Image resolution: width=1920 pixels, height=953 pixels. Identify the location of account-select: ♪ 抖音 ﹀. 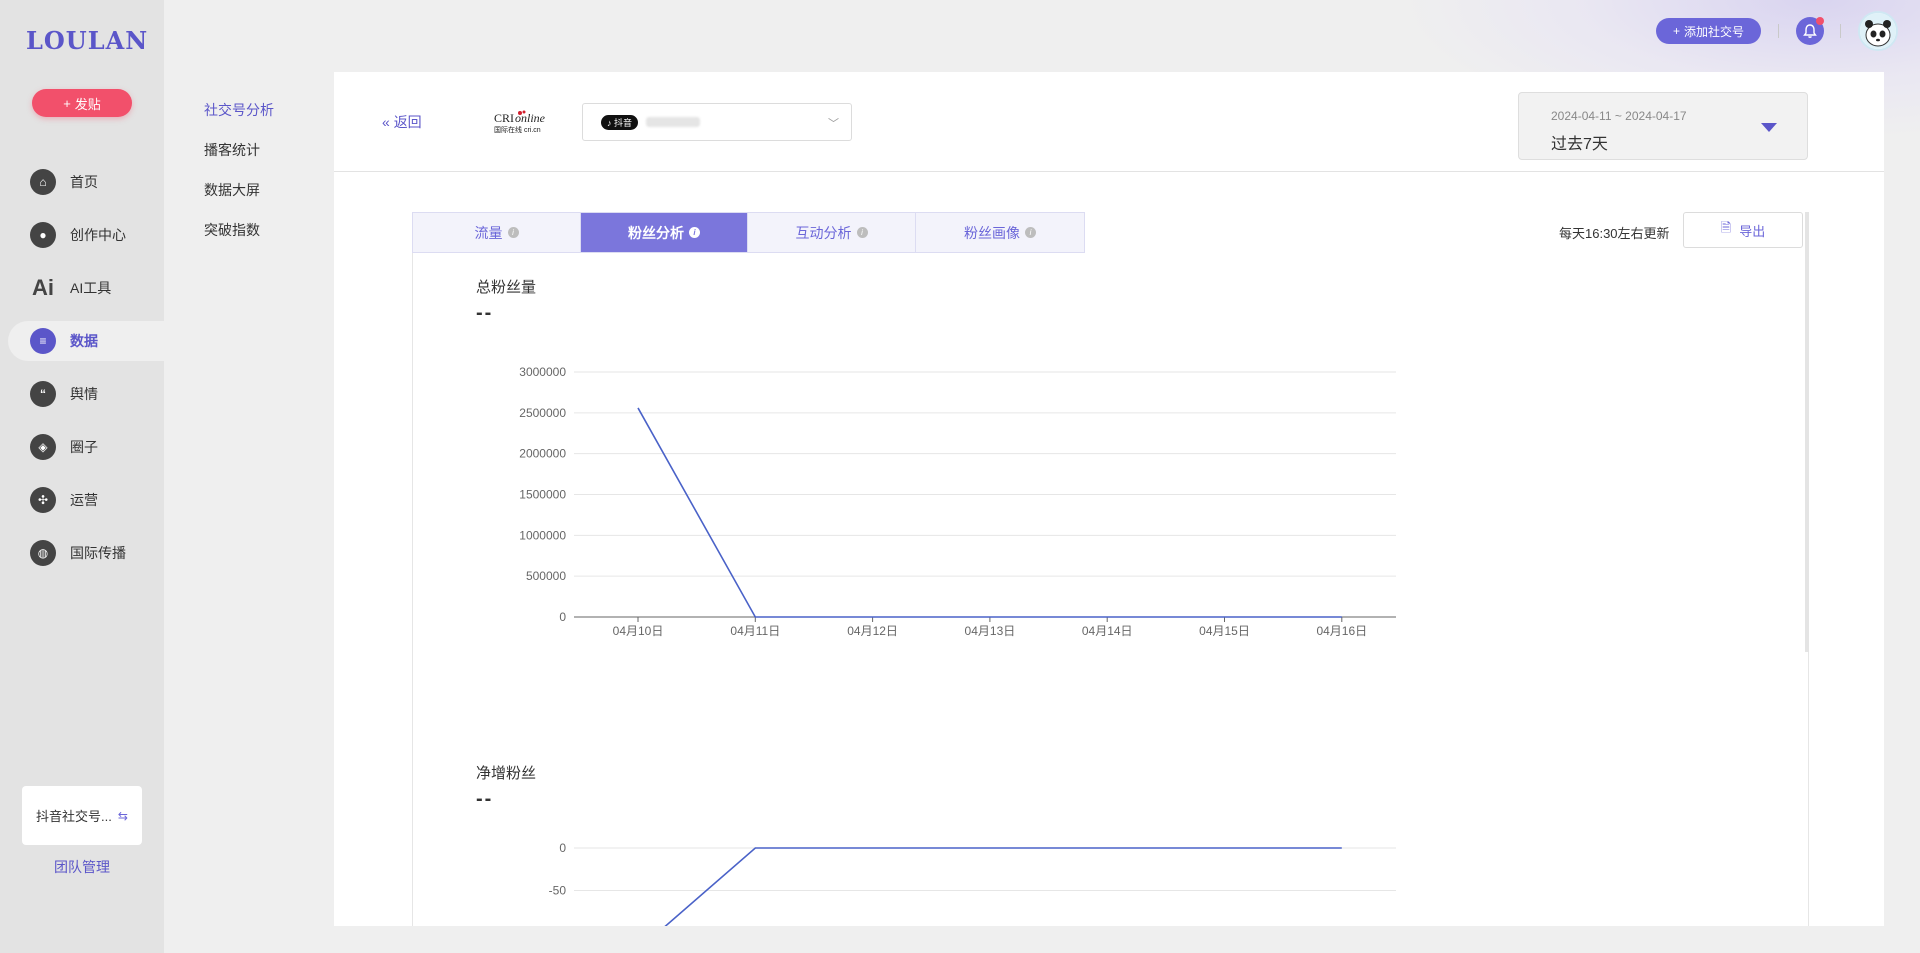
(717, 122).